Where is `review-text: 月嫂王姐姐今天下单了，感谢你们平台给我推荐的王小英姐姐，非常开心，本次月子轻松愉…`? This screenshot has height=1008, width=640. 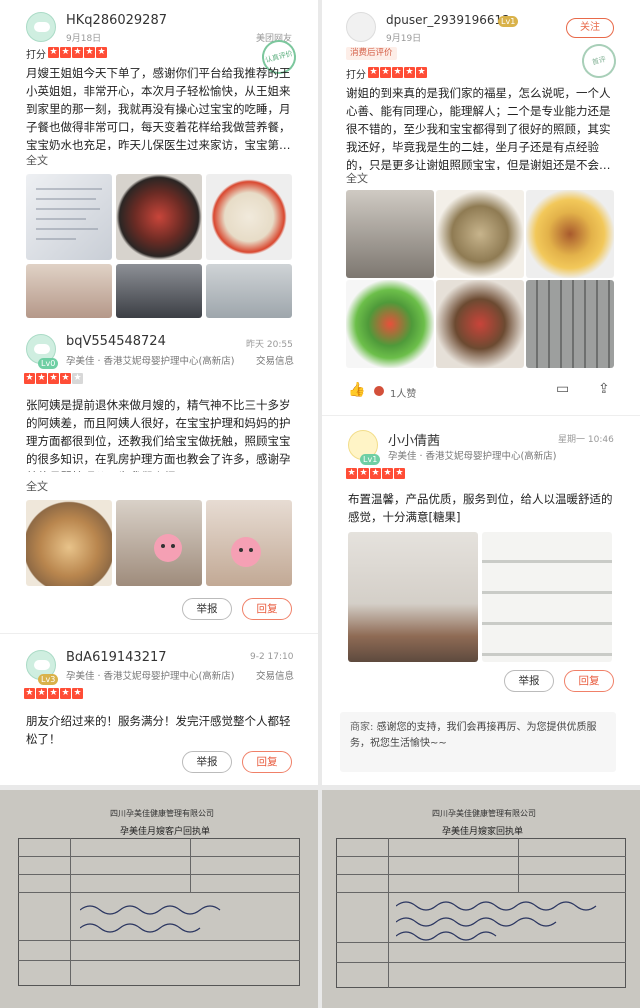
review-text: 月嫂王姐姐今天下单了，感谢你们平台给我推荐的王小英姐姐，非常开心，本次月子轻松愉… is located at coordinates (158, 108).